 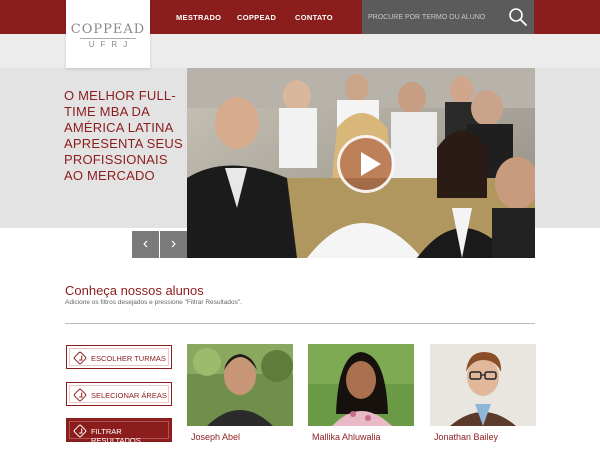 What do you see at coordinates (466, 437) in the screenshot?
I see `student-name: Jonathan Bailey` at bounding box center [466, 437].